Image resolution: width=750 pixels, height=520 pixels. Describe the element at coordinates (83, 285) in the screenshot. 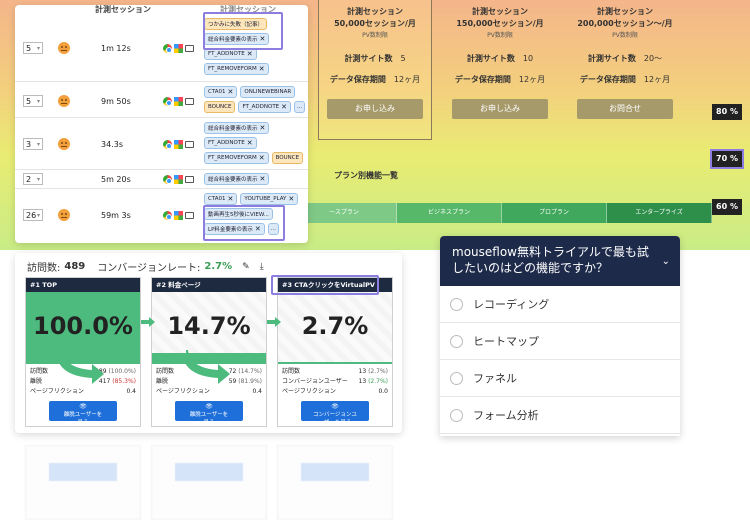

I see `step-title: #1 TOP` at that location.